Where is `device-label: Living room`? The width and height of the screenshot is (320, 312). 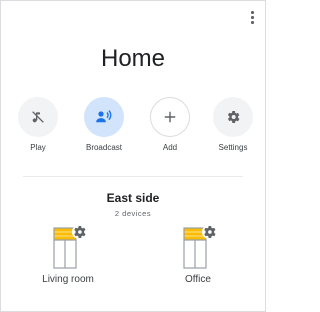 device-label: Living room is located at coordinates (68, 279).